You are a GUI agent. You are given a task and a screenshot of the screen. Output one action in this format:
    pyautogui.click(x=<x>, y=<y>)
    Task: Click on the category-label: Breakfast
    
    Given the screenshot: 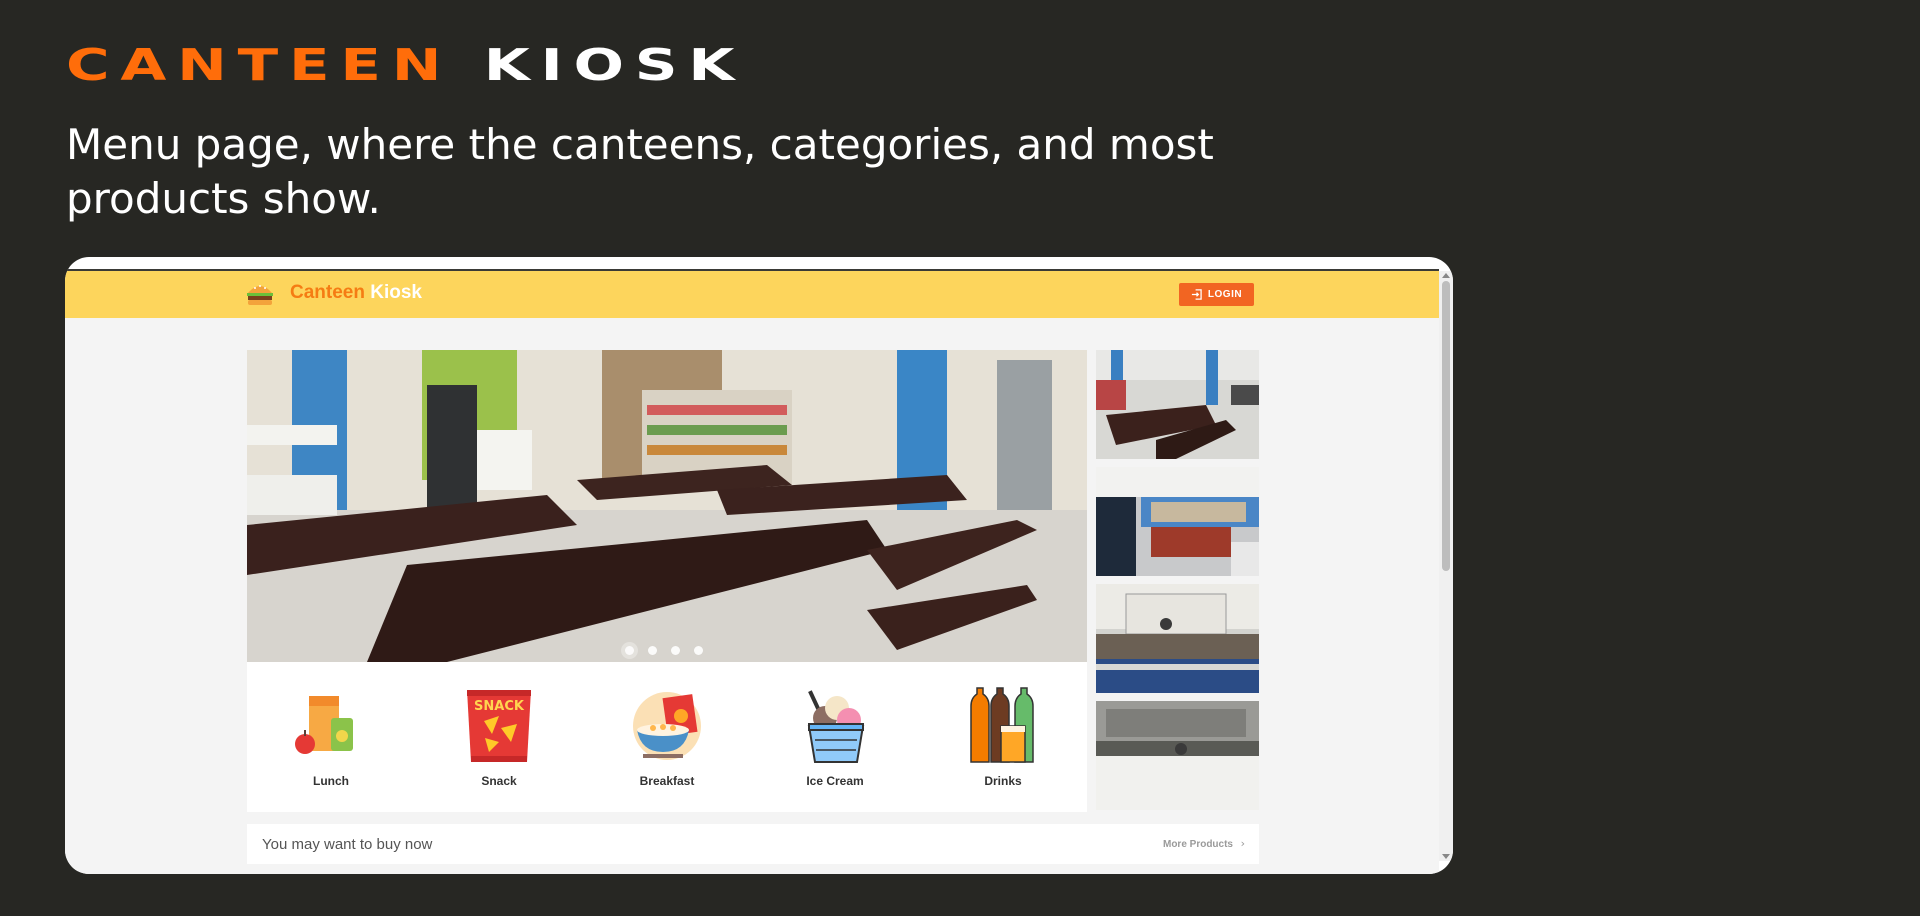 What is the action you would take?
    pyautogui.click(x=667, y=781)
    